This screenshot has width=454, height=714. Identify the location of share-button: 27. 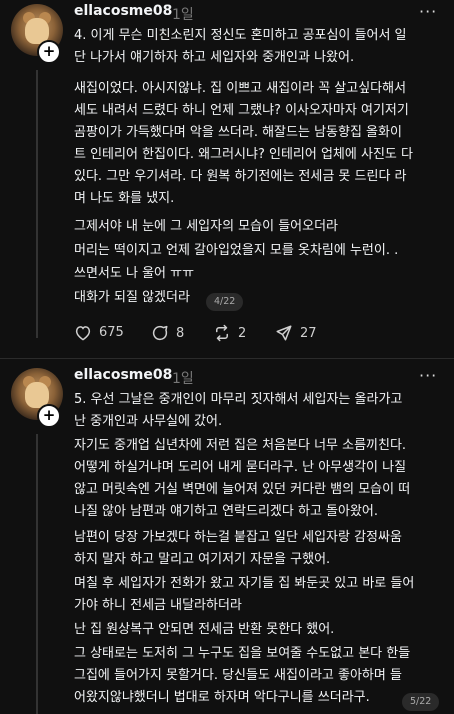
(296, 333).